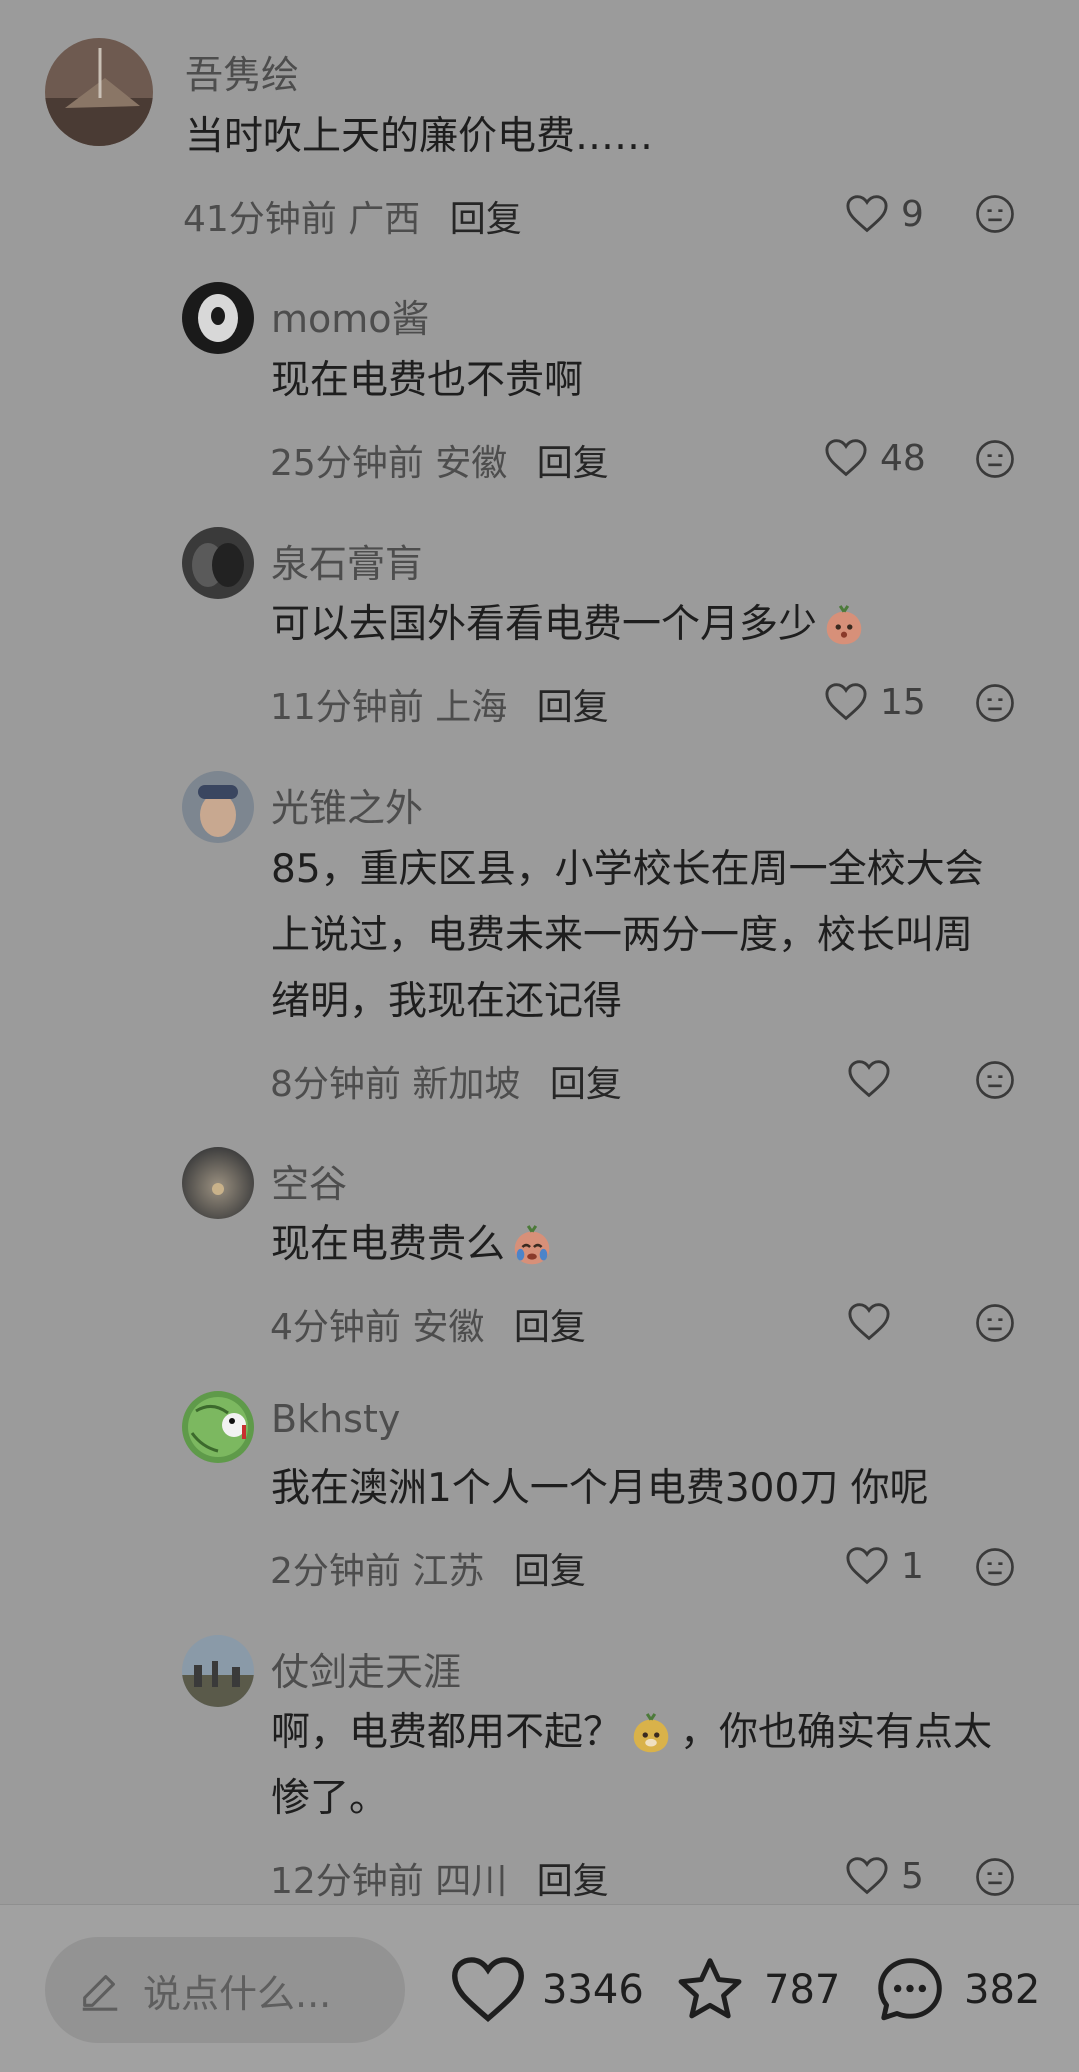 The width and height of the screenshot is (1079, 2072). I want to click on comment-author: 光锥之外, so click(347, 804).